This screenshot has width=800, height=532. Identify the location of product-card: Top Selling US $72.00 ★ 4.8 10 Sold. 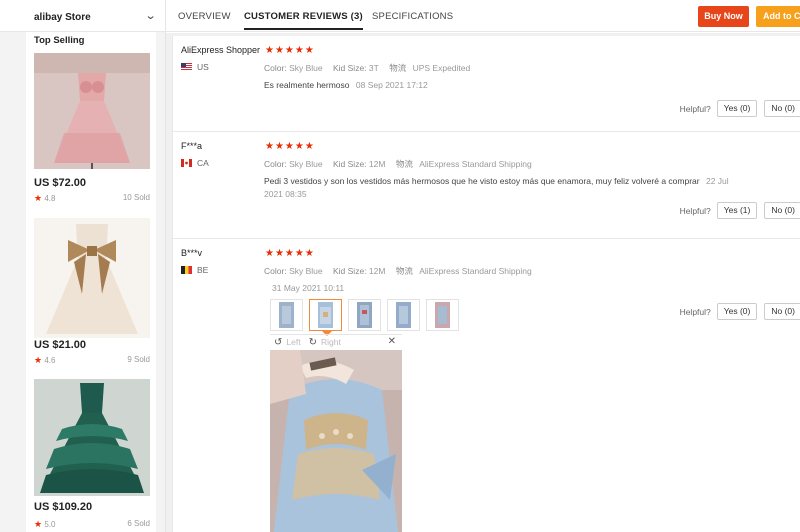
(91, 121).